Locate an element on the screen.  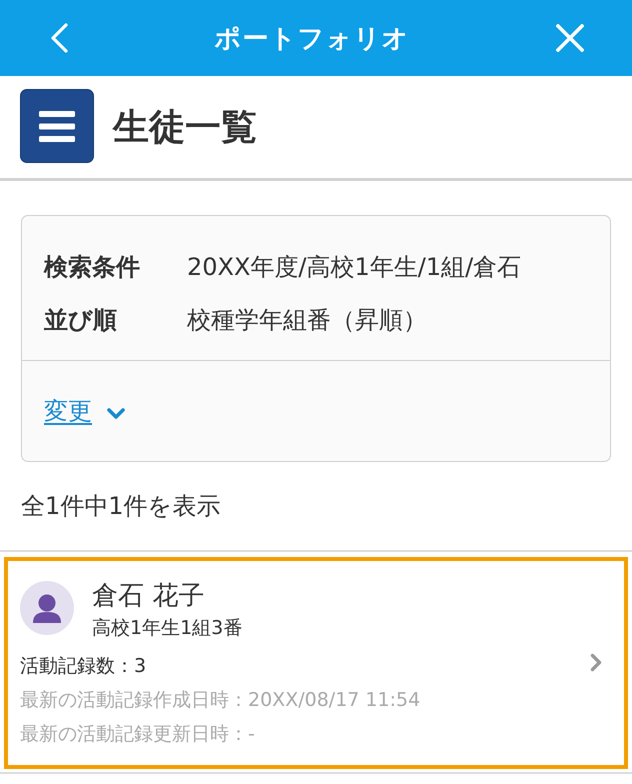
created-date: 最新の活動記録作成日時：20XX/08/17 11:54 is located at coordinates (220, 700).